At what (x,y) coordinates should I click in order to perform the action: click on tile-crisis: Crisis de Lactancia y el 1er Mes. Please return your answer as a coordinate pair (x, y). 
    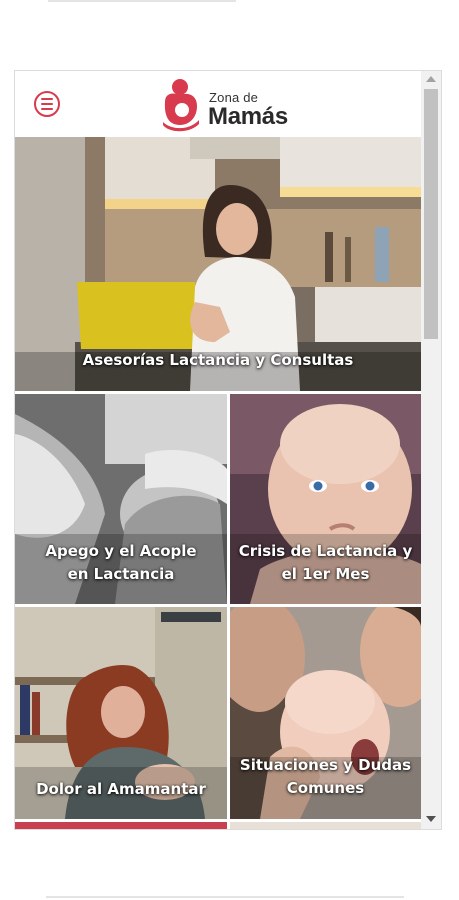
    Looking at the image, I should click on (325, 499).